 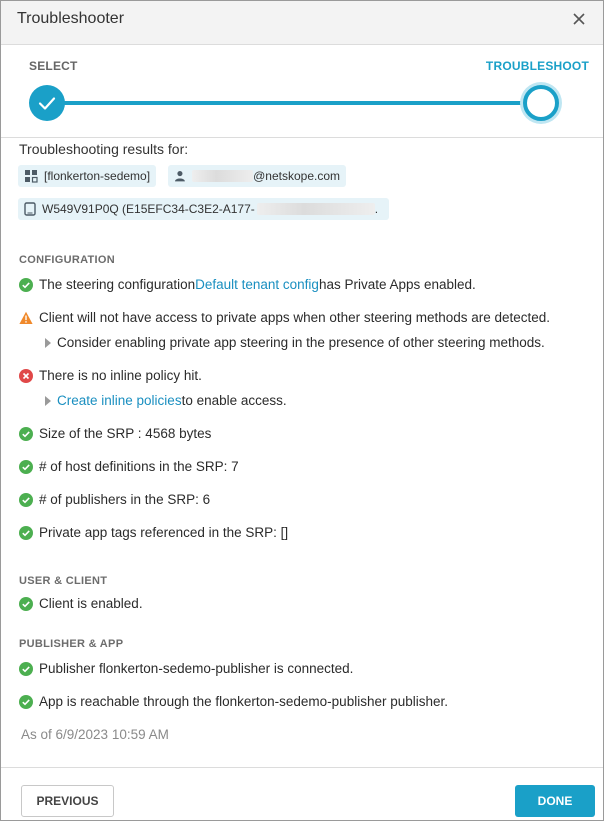 I want to click on stepper: SELECT TROUBLESHOOT, so click(x=302, y=92).